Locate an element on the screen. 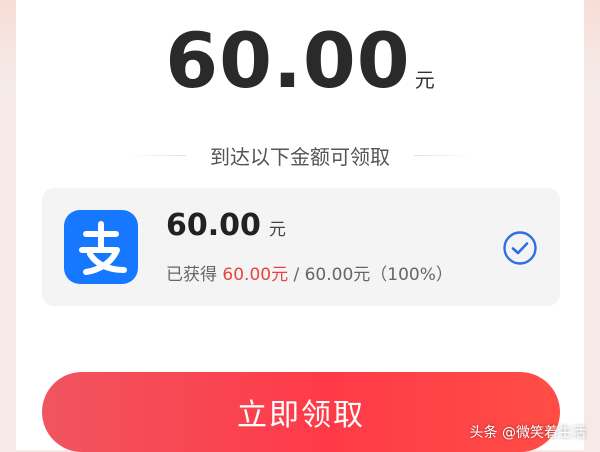 This screenshot has width=600, height=452. progress-text: 已获得 60.00元 / 60.00元（100%） is located at coordinates (309, 272).